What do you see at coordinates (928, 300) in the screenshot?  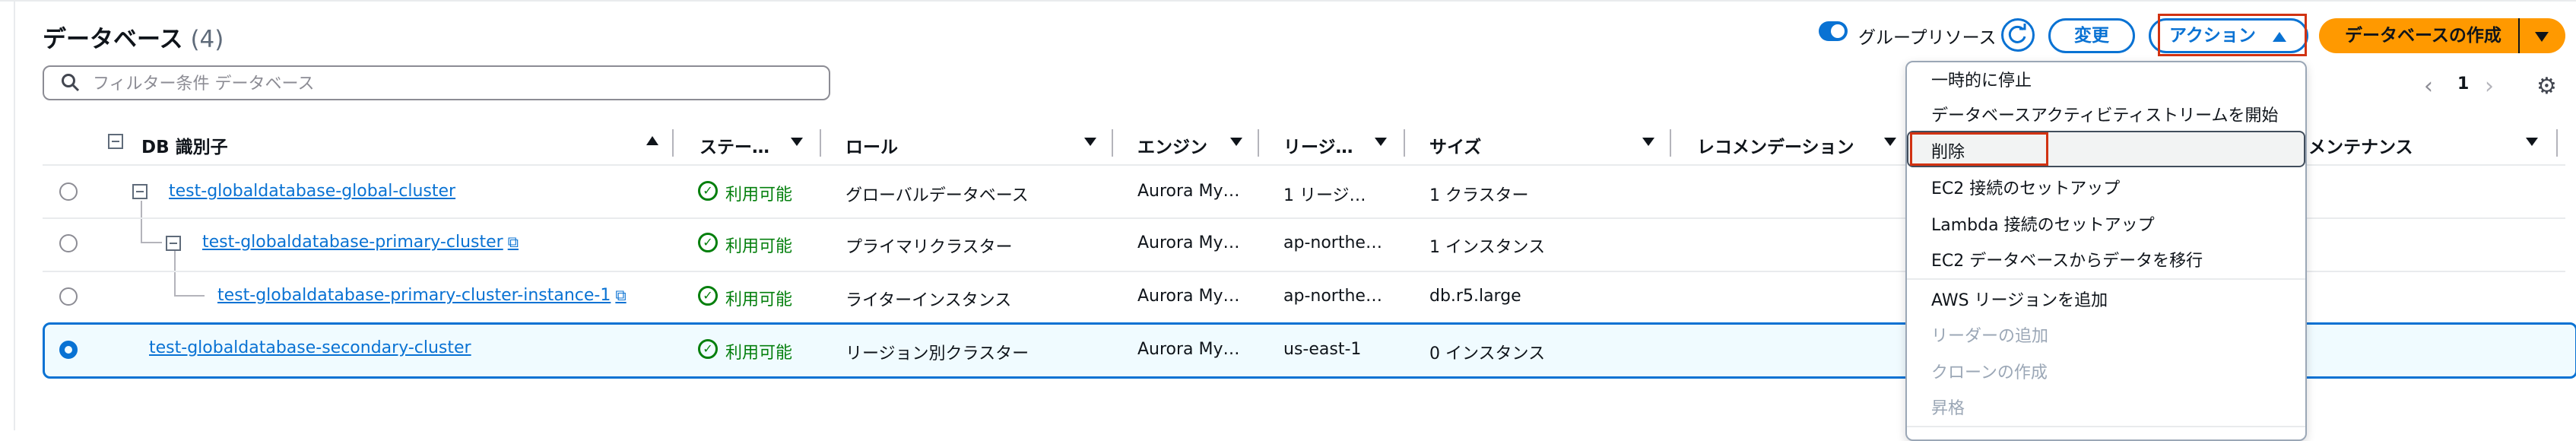 I see `role-cell: ライターインスタンス` at bounding box center [928, 300].